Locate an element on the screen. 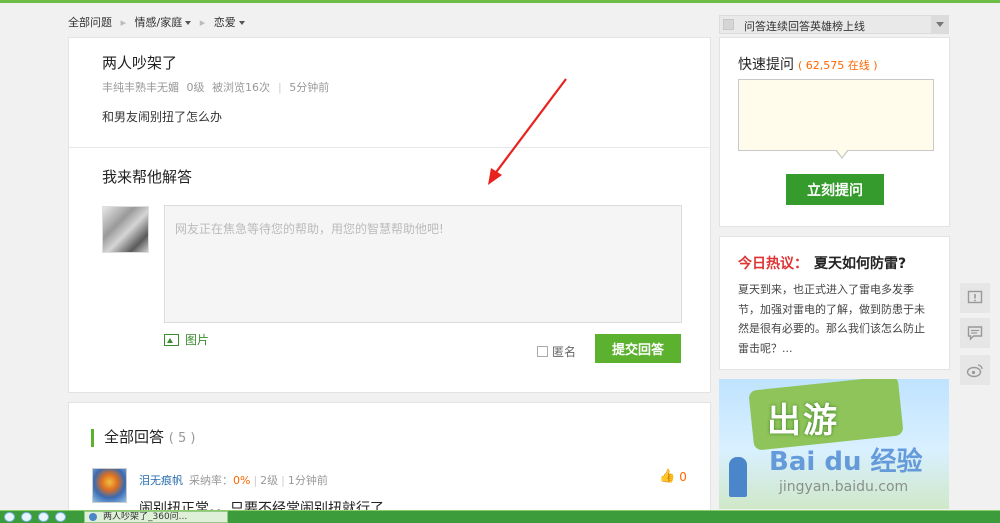  asker-name: 丰纯丰熟丰无媚 is located at coordinates (140, 87).